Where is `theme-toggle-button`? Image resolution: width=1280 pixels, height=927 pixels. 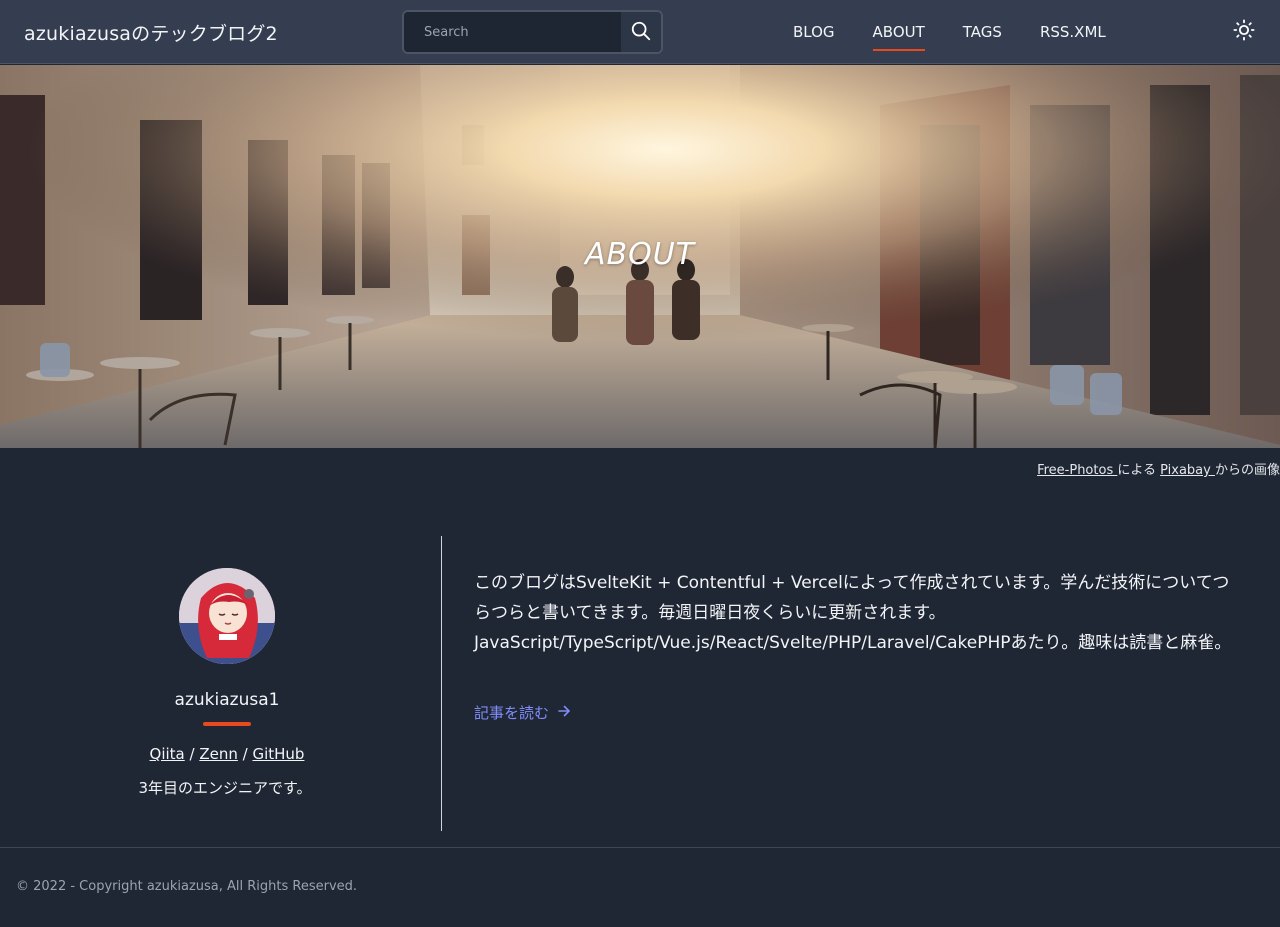 theme-toggle-button is located at coordinates (1244, 32).